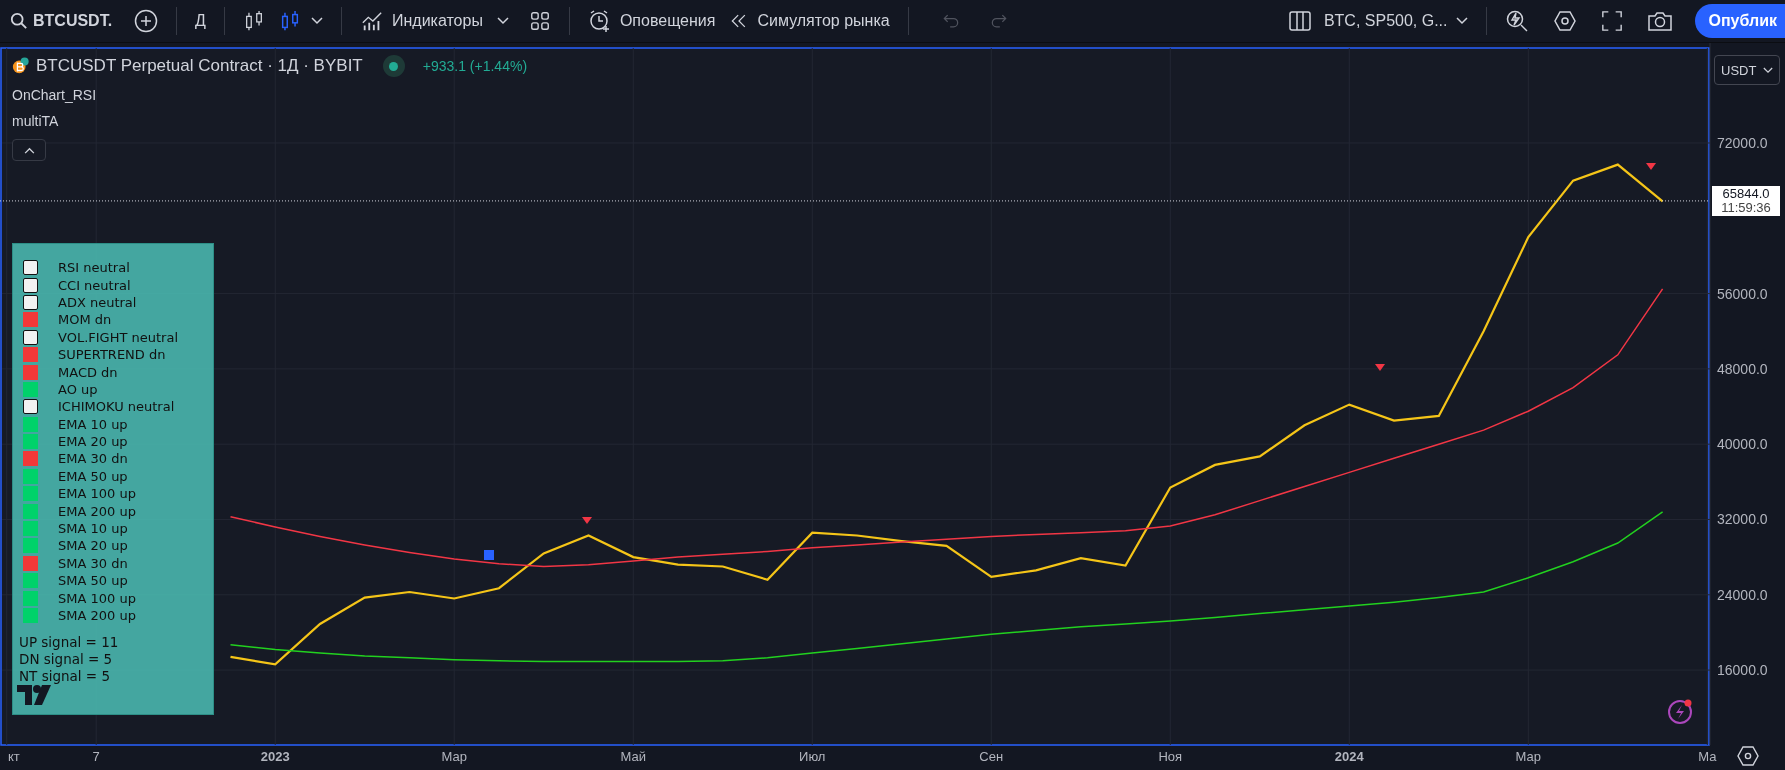 Image resolution: width=1785 pixels, height=770 pixels. I want to click on bar-countdown: 11:59:36, so click(1746, 207).